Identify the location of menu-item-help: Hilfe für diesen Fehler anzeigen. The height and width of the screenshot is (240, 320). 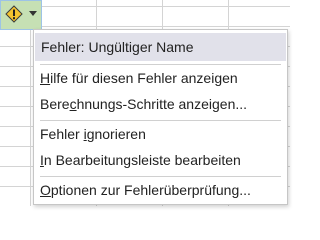
(161, 78).